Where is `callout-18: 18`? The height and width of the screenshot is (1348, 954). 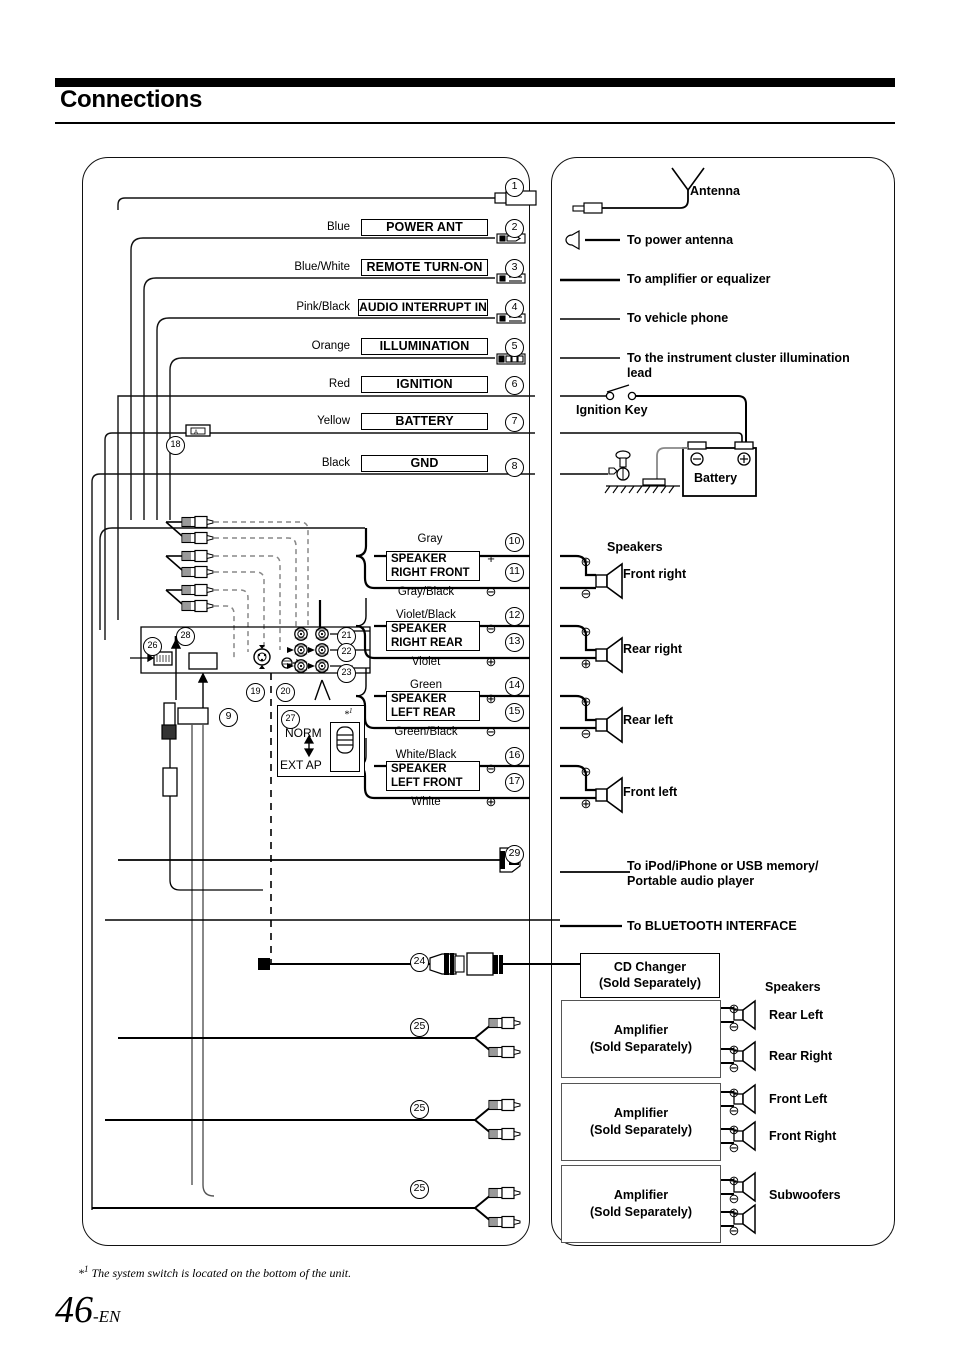 callout-18: 18 is located at coordinates (175, 445).